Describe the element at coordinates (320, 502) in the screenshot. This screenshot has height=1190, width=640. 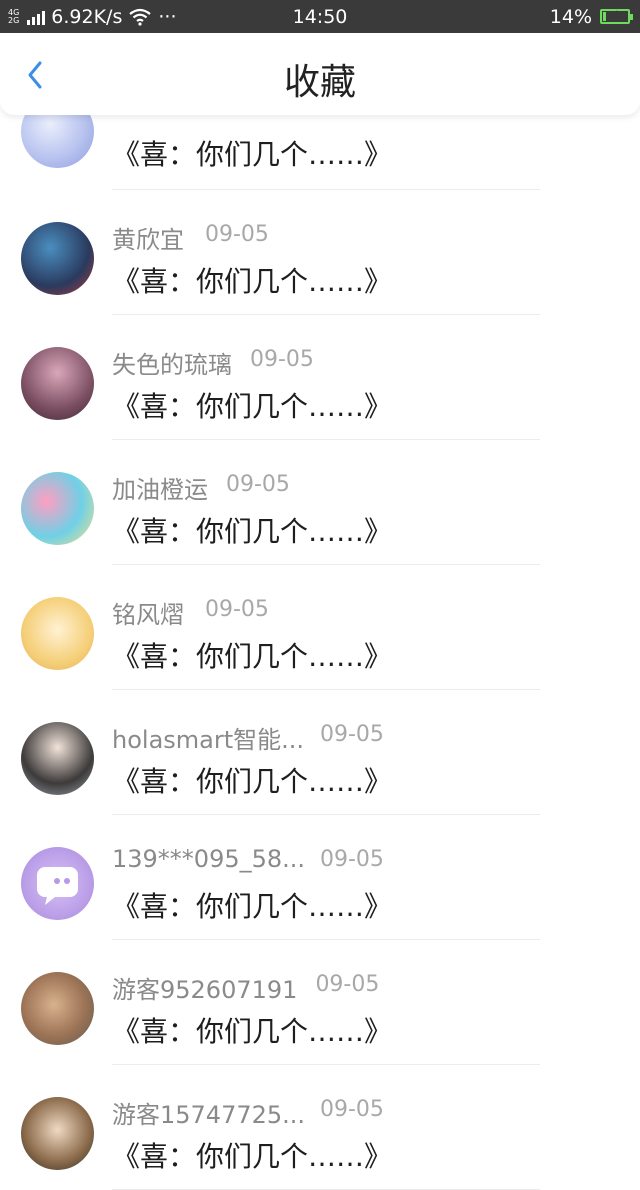
I see `list-item: 加油橙运 09-05 《喜：你们几个……》` at that location.